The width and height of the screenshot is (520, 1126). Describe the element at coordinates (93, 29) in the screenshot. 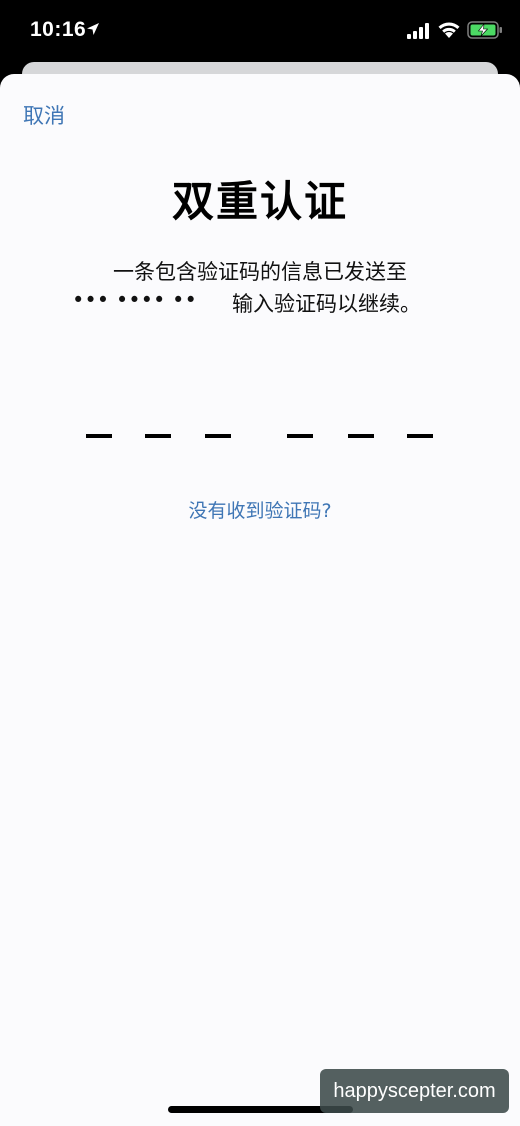

I see `location-arrow-icon` at that location.